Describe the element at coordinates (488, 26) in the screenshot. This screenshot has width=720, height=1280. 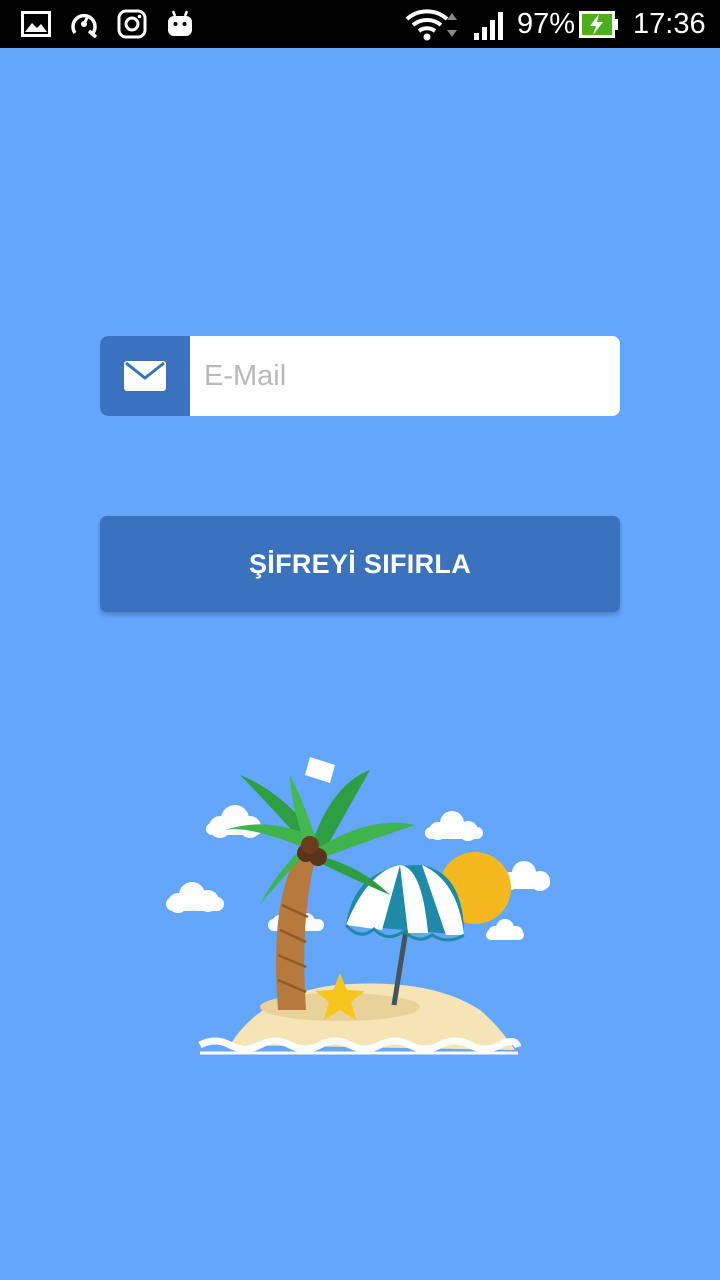
I see `signal-icon` at that location.